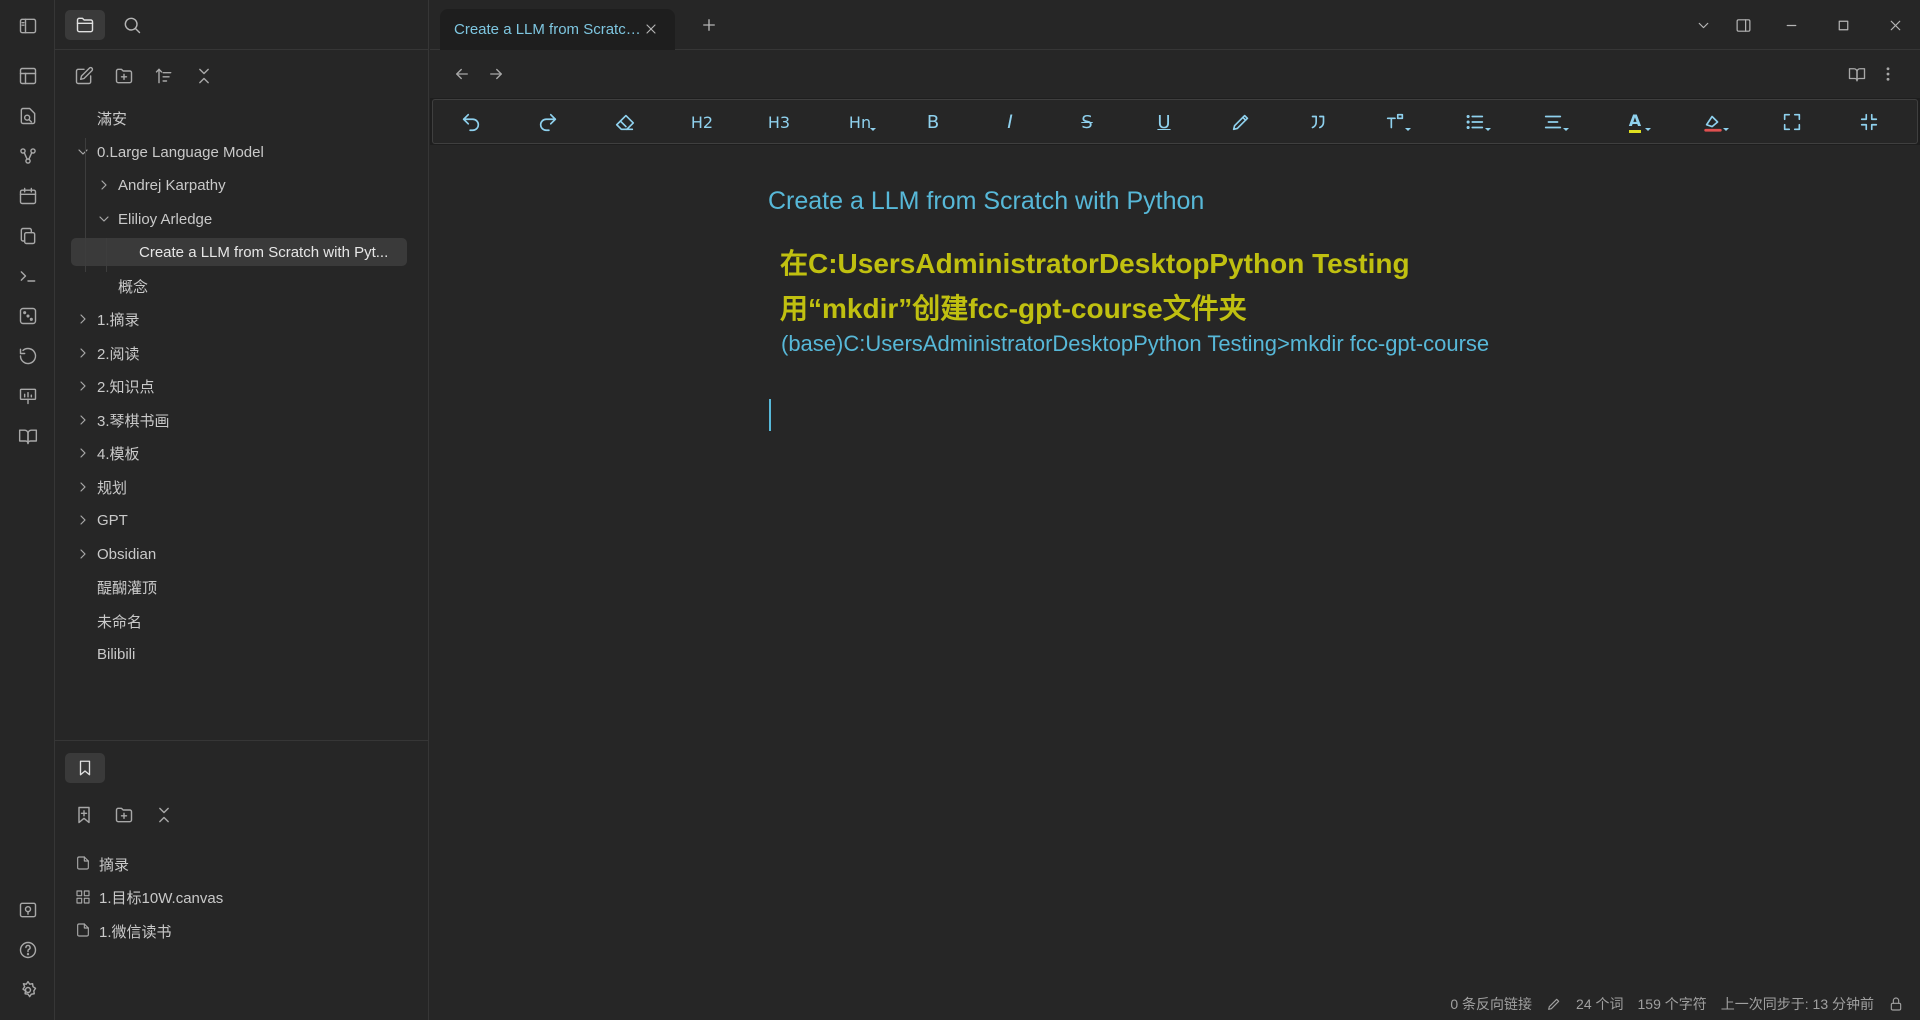 The width and height of the screenshot is (1920, 1020). I want to click on exit-fullscreen-icon, so click(1869, 122).